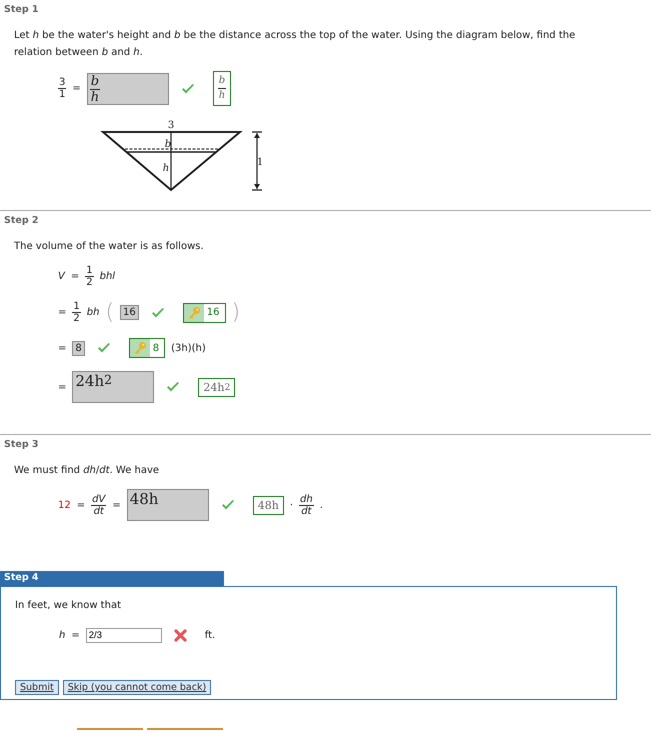 The width and height of the screenshot is (651, 733). What do you see at coordinates (112, 578) in the screenshot?
I see `step-header: Step 4` at bounding box center [112, 578].